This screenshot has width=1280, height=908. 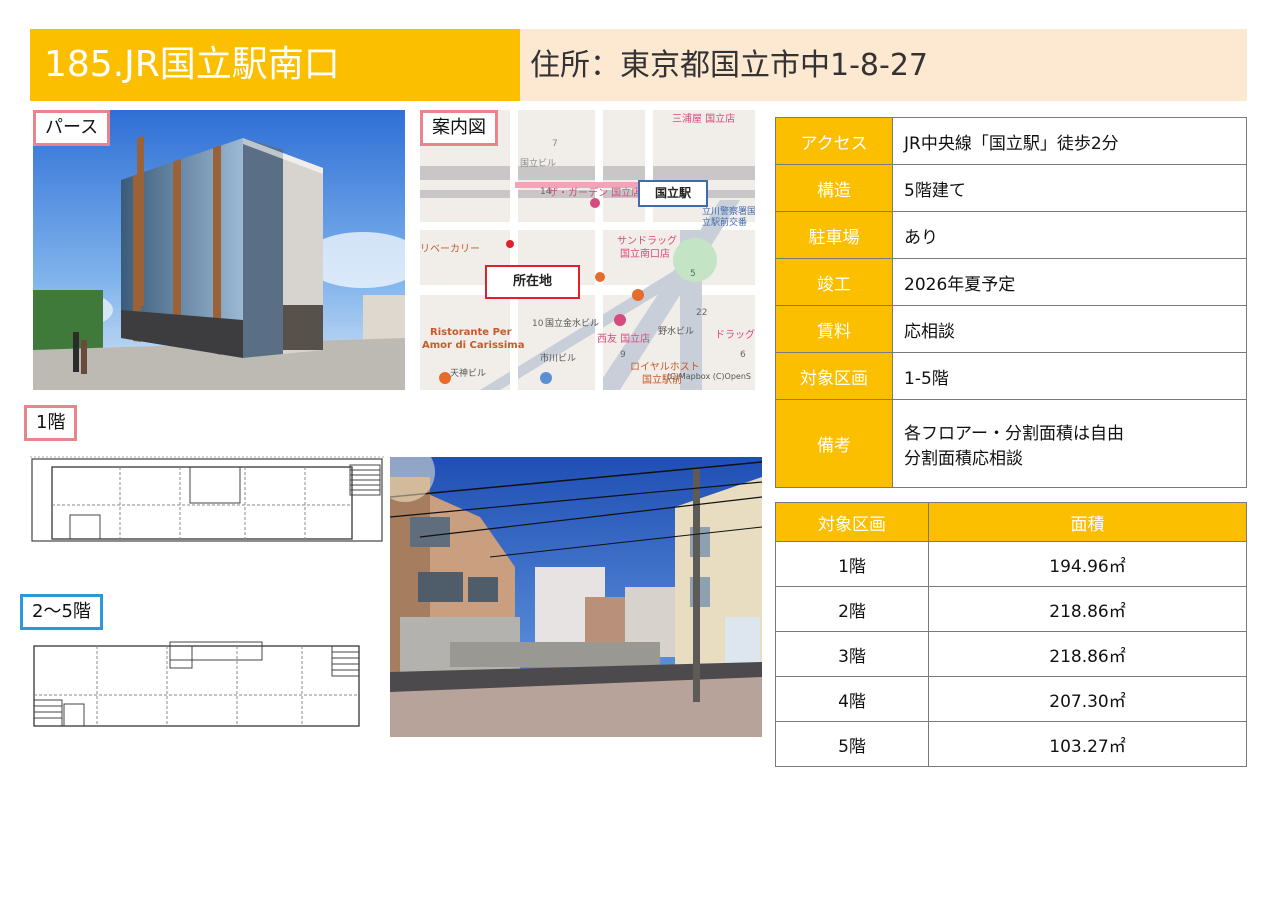 What do you see at coordinates (459, 128) in the screenshot?
I see `map-label: 案内図` at bounding box center [459, 128].